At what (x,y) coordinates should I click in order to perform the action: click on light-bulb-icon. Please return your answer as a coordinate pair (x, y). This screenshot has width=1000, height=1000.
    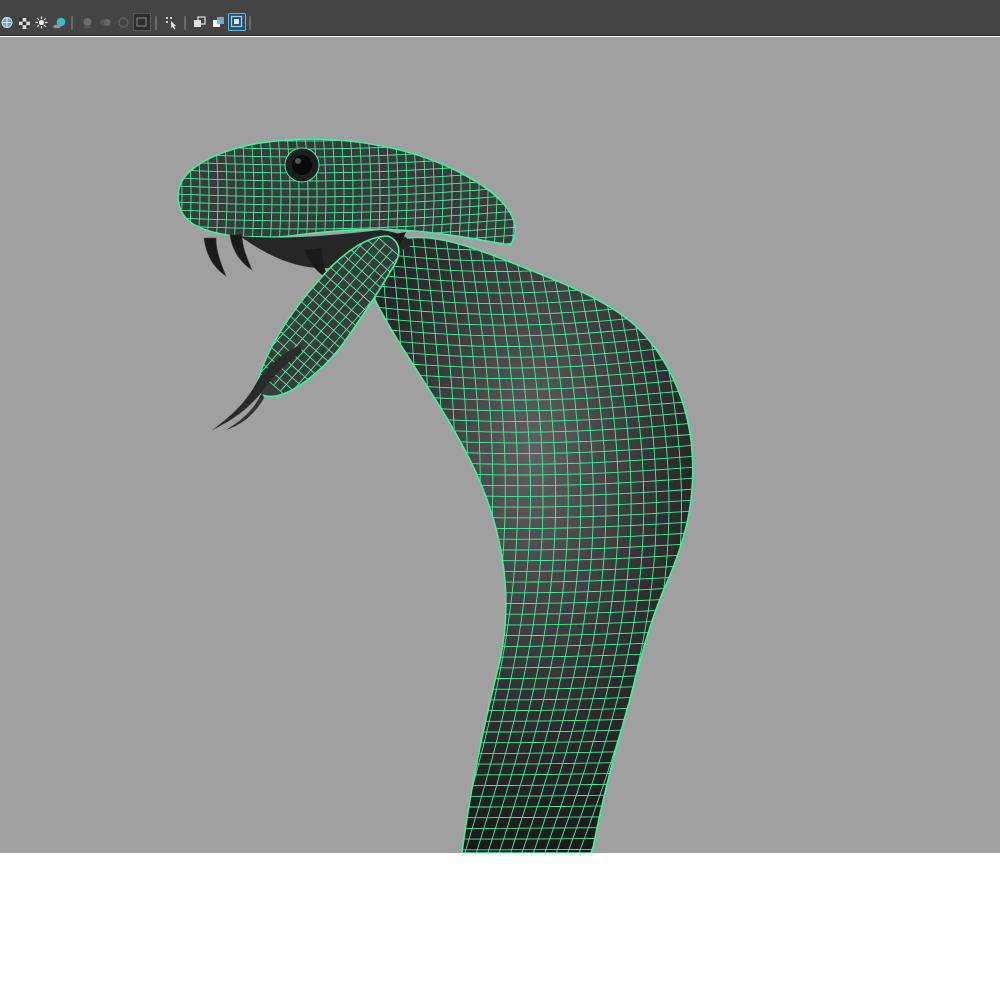
    Looking at the image, I should click on (41, 22).